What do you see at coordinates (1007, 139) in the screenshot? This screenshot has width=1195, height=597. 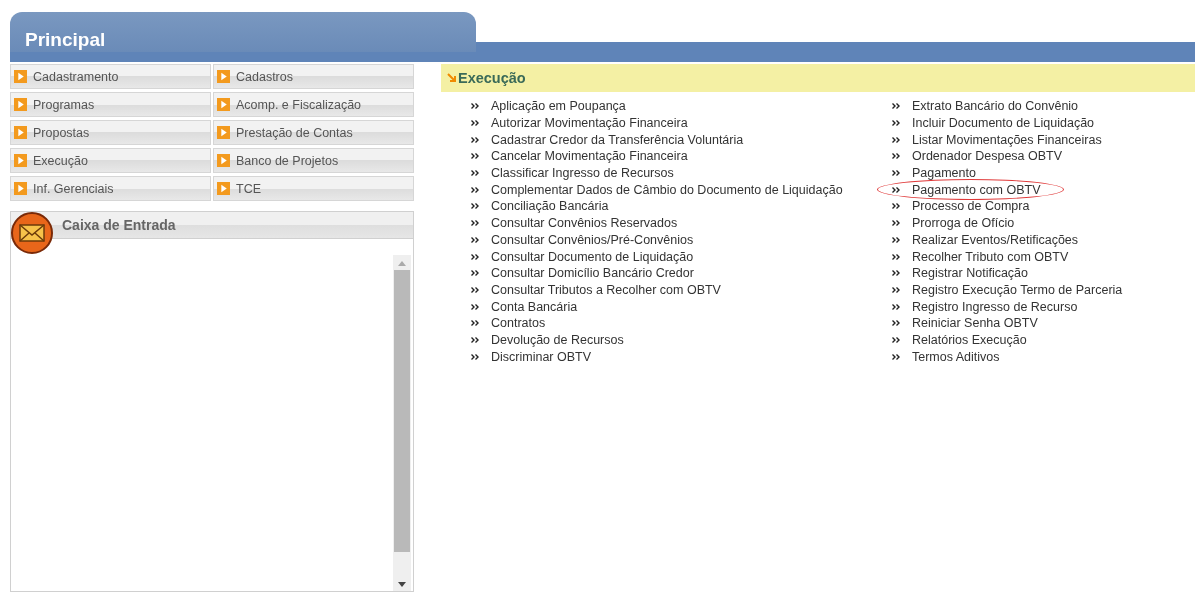 I see `menu-link: Listar Movimentações Financeiras` at bounding box center [1007, 139].